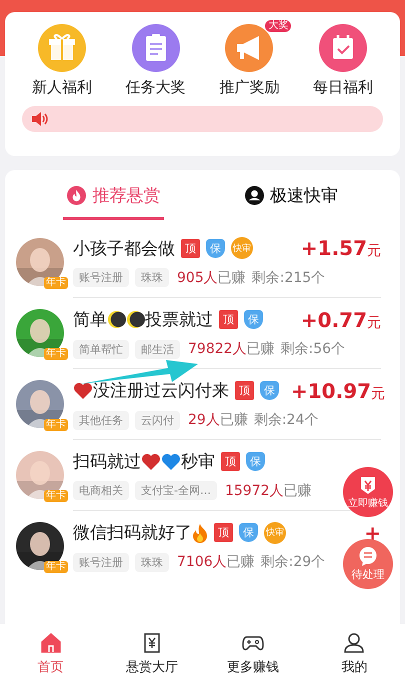 Image resolution: width=405 pixels, height=682 pixels. I want to click on task-title: 微信扫码就好了, so click(132, 532).